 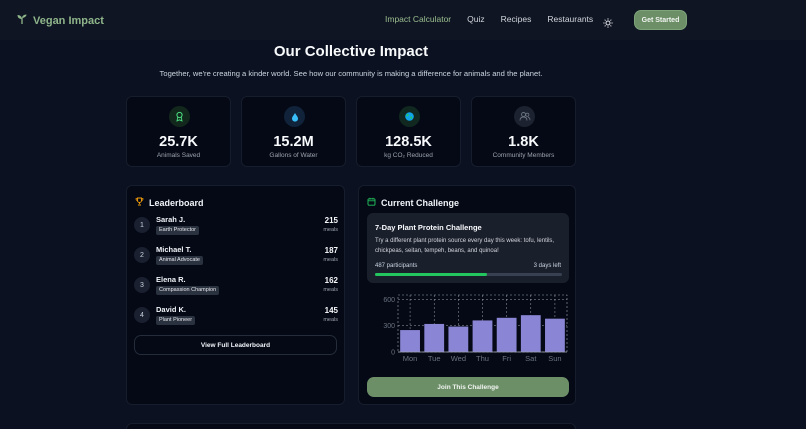 What do you see at coordinates (410, 341) in the screenshot?
I see `bar-mon` at bounding box center [410, 341].